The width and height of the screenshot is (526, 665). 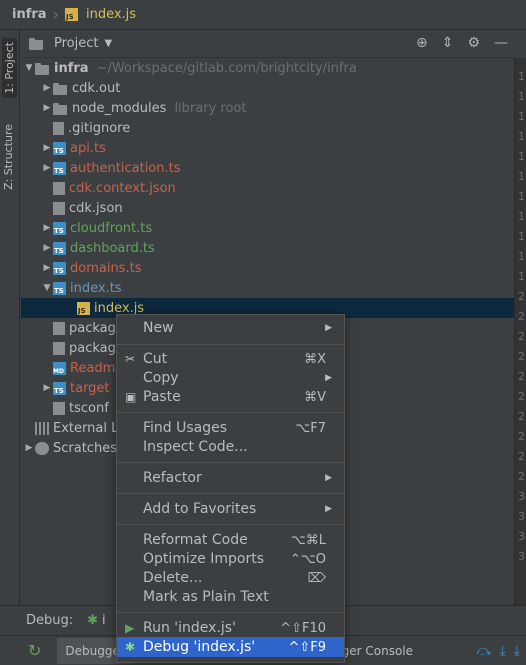 What do you see at coordinates (230, 328) in the screenshot?
I see `menu-item-new: New ▶` at bounding box center [230, 328].